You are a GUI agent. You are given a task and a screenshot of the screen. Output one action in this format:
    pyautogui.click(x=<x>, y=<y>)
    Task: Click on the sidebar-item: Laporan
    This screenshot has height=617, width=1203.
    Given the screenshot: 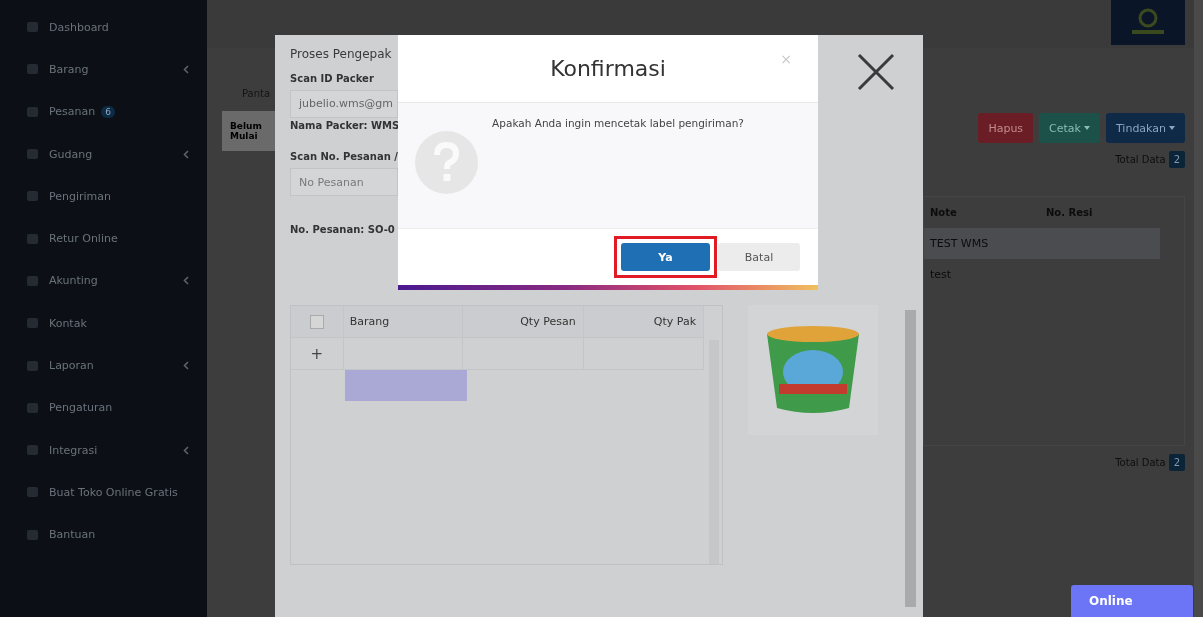 What is the action you would take?
    pyautogui.click(x=103, y=365)
    